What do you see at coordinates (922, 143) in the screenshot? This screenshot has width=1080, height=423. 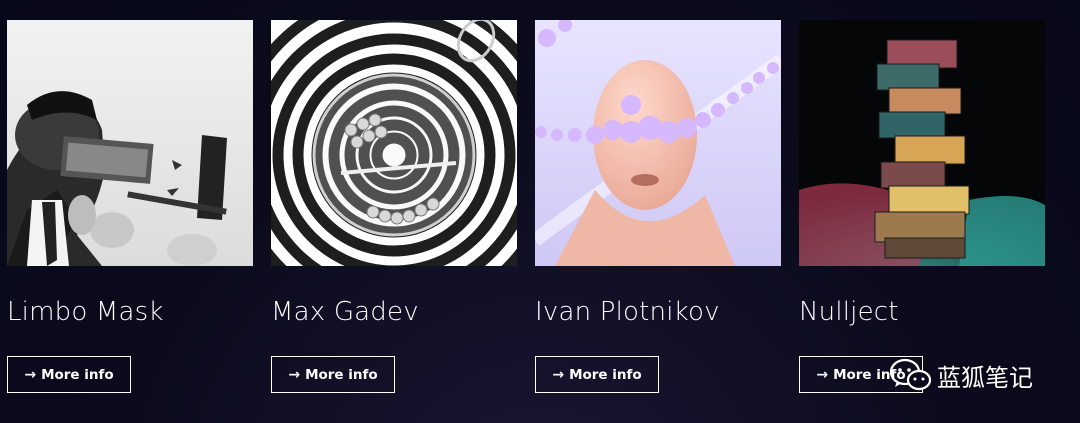 I see `artist-image-nullject` at bounding box center [922, 143].